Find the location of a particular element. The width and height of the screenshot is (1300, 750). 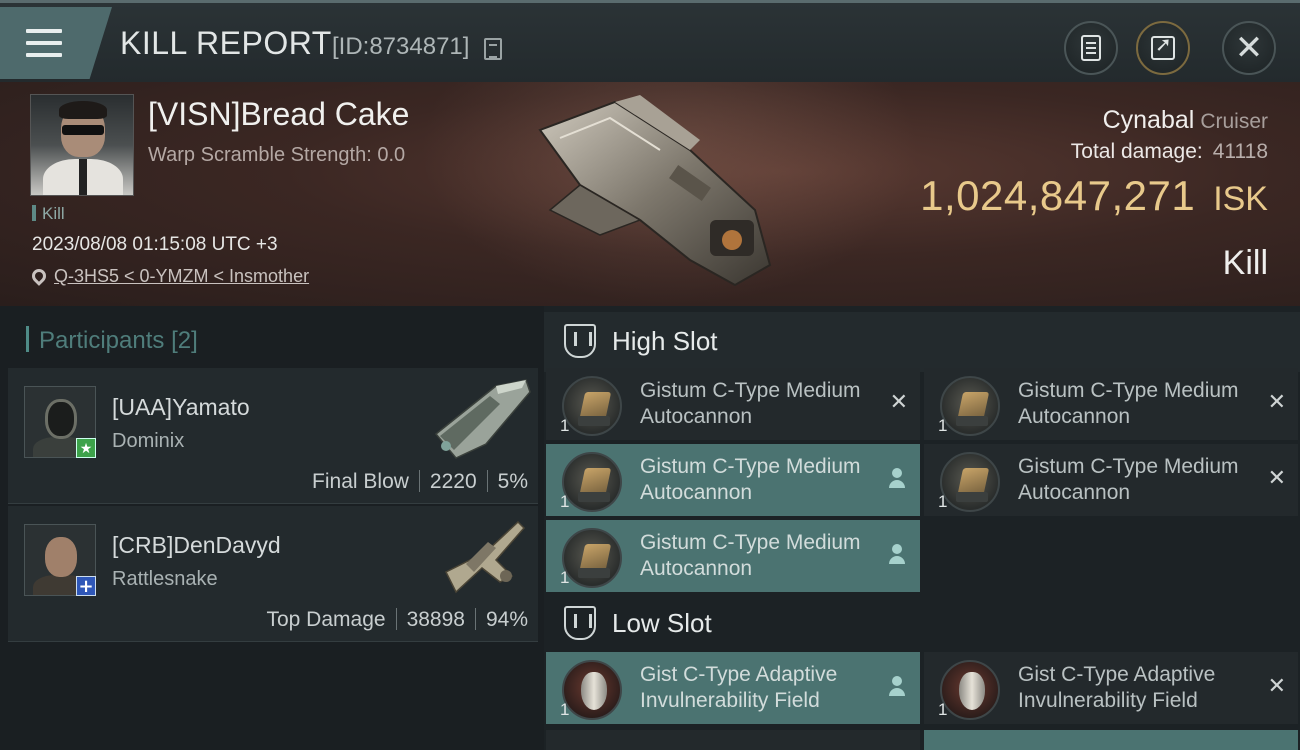

warp-scramble-strength: Warp Scramble Strength: 0.0 is located at coordinates (277, 155).